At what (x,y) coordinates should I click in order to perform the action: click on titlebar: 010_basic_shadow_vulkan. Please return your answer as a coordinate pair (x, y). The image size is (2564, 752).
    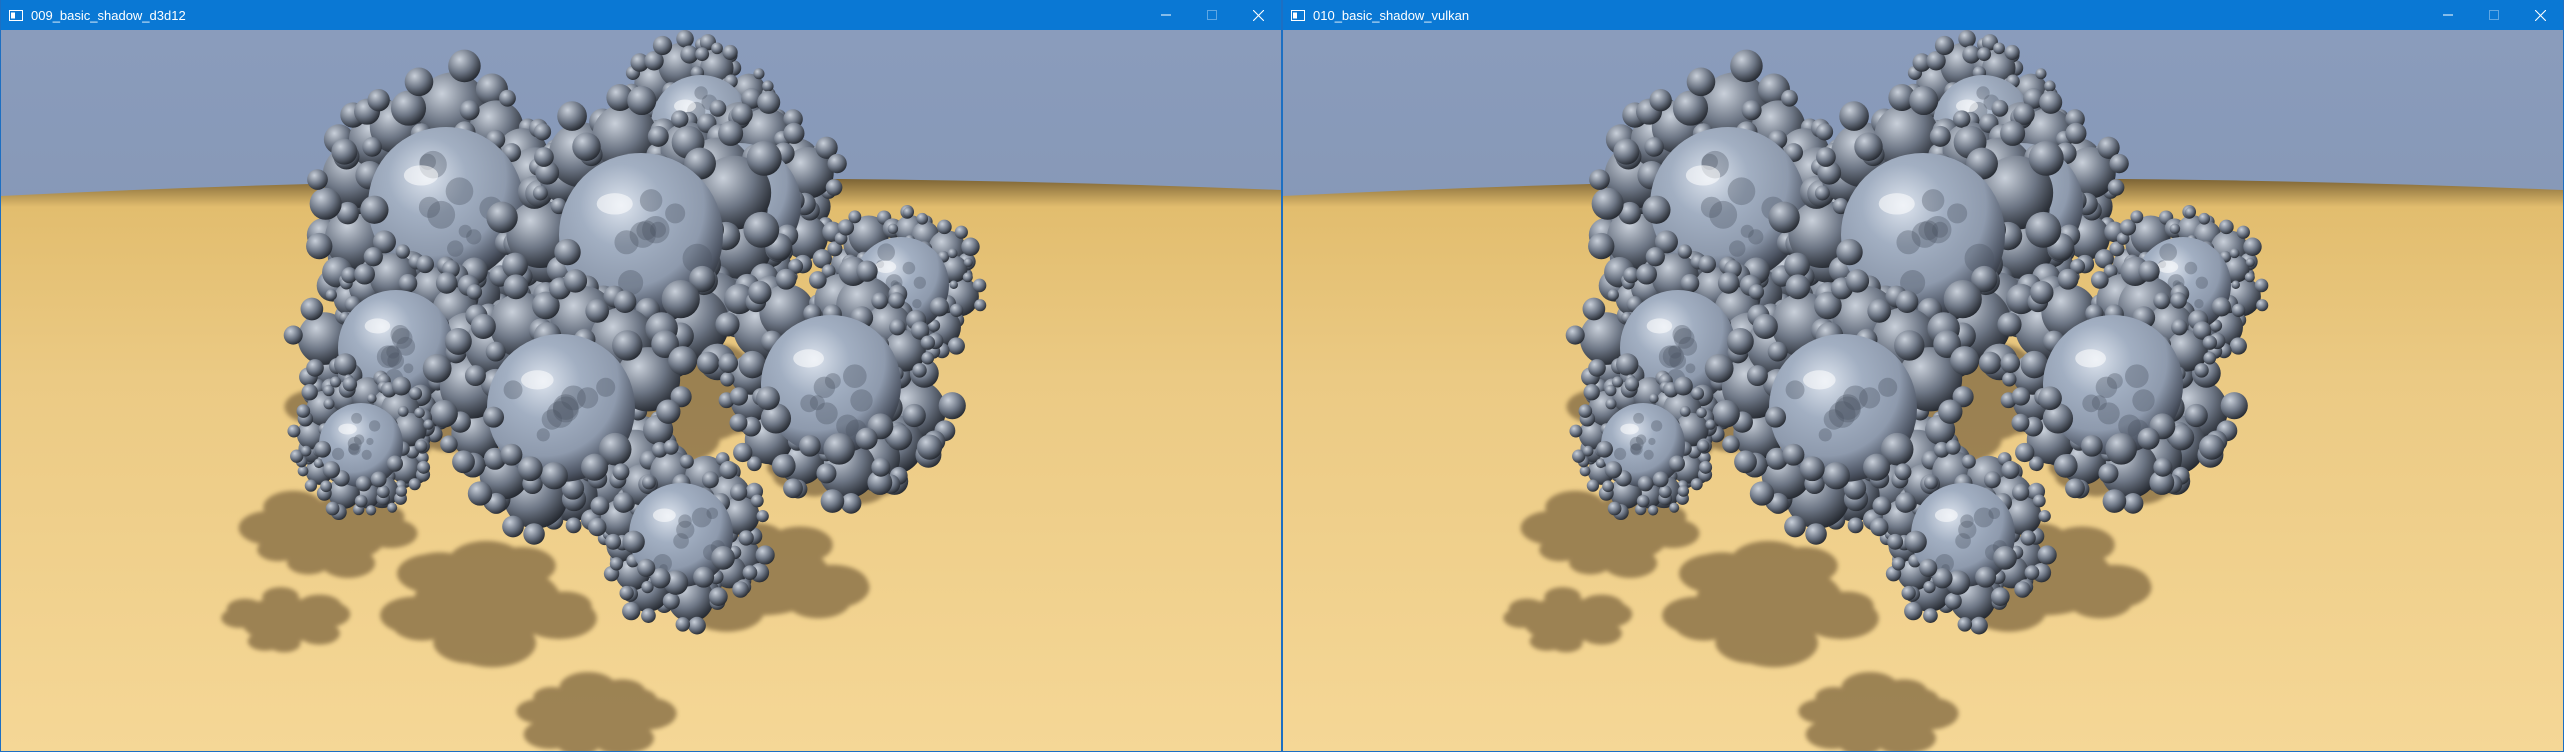
    Looking at the image, I should click on (1923, 15).